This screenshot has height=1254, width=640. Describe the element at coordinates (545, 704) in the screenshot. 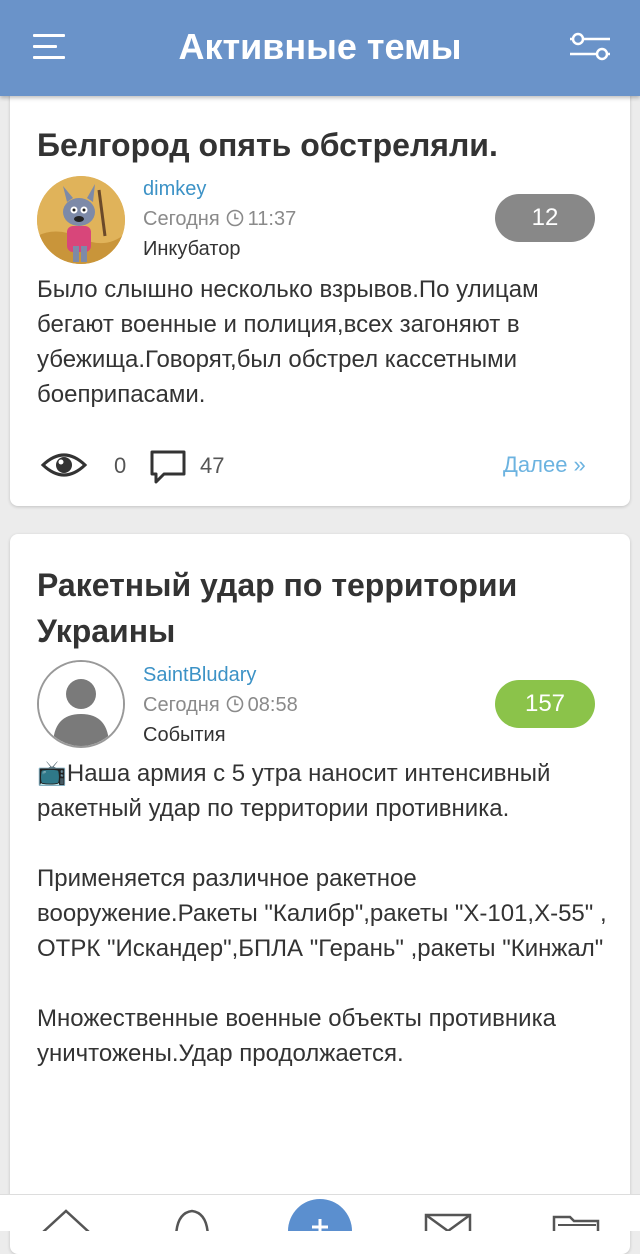

I see `reply-count-badge: 157` at that location.